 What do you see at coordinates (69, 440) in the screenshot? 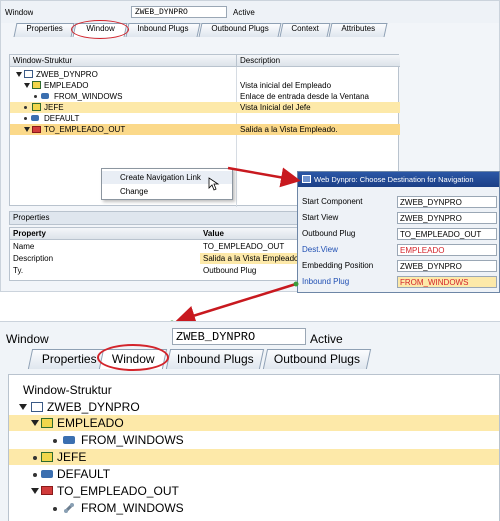
I see `inbound-plug-icon` at bounding box center [69, 440].